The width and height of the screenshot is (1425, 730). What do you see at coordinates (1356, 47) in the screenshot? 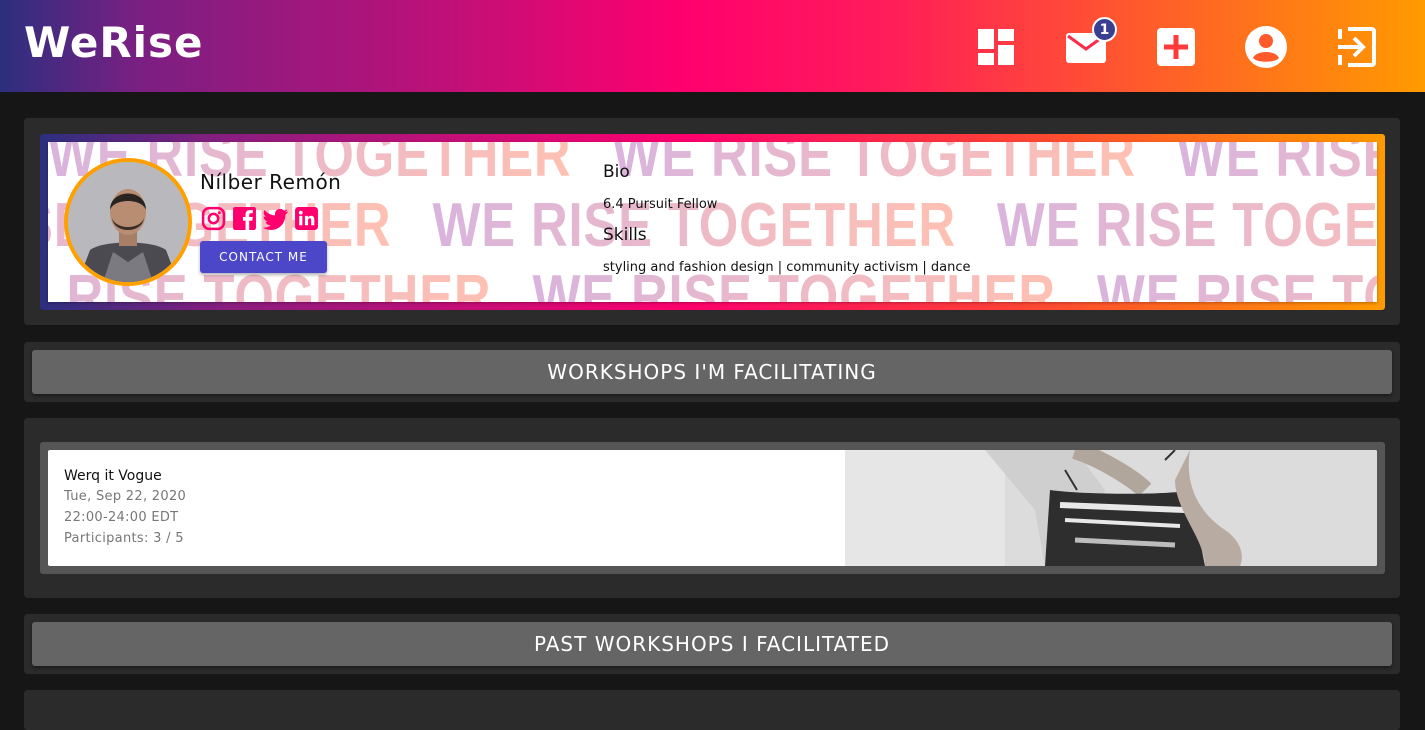
I see `logout-icon` at bounding box center [1356, 47].